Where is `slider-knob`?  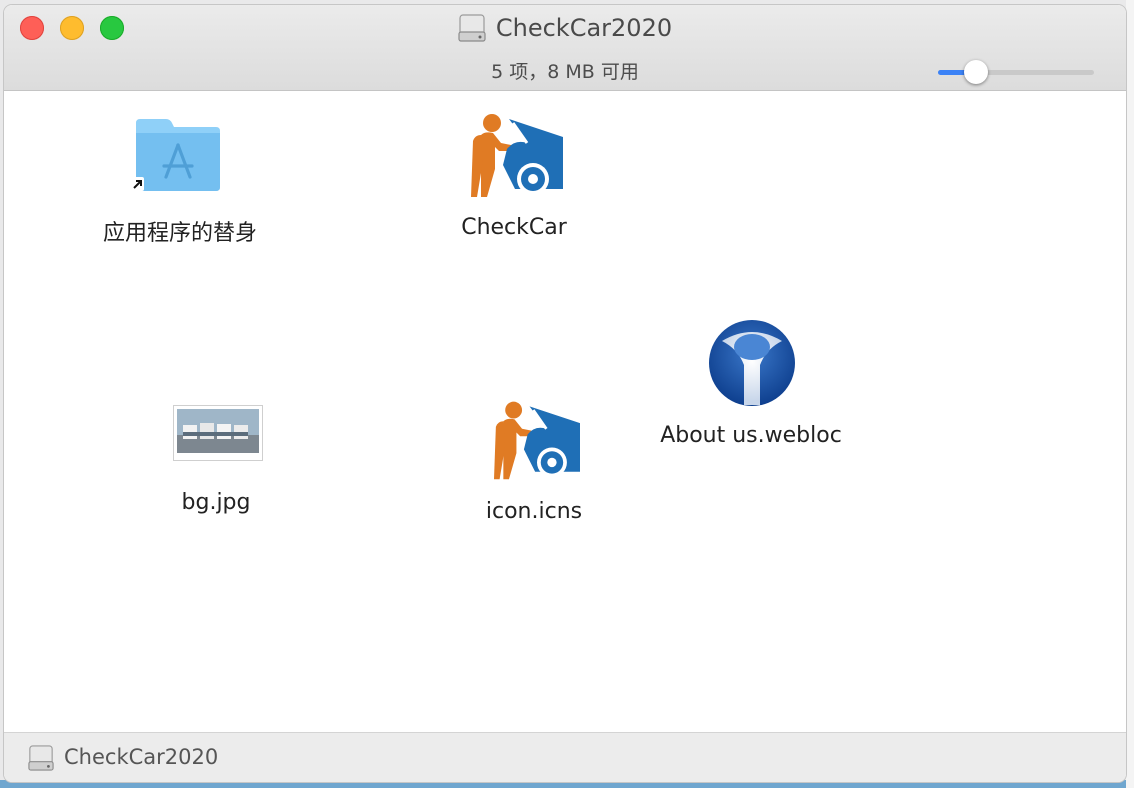 slider-knob is located at coordinates (976, 72).